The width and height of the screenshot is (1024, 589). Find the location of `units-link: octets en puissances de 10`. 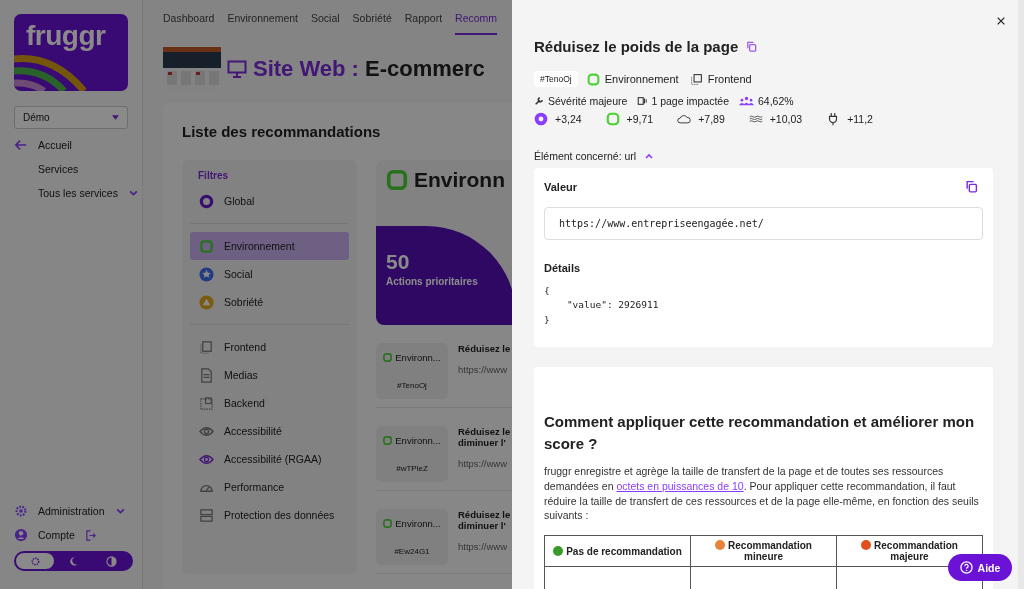

units-link: octets en puissances de 10 is located at coordinates (680, 485).